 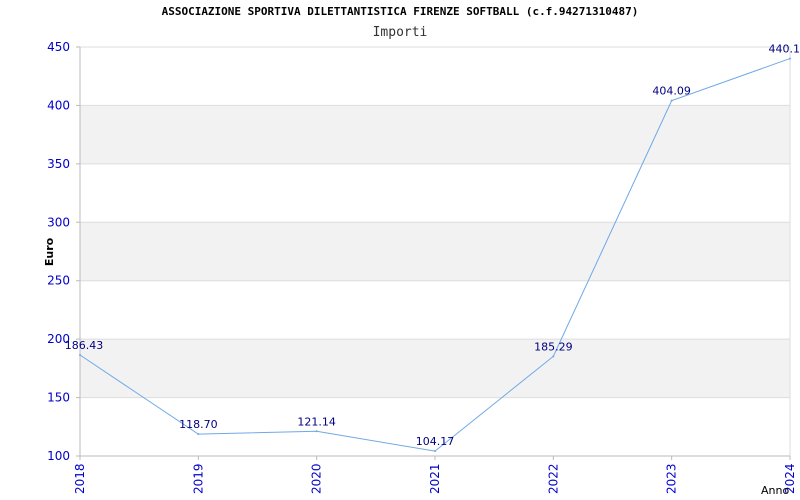 I want to click on data-label: 185.29, so click(x=553, y=346).